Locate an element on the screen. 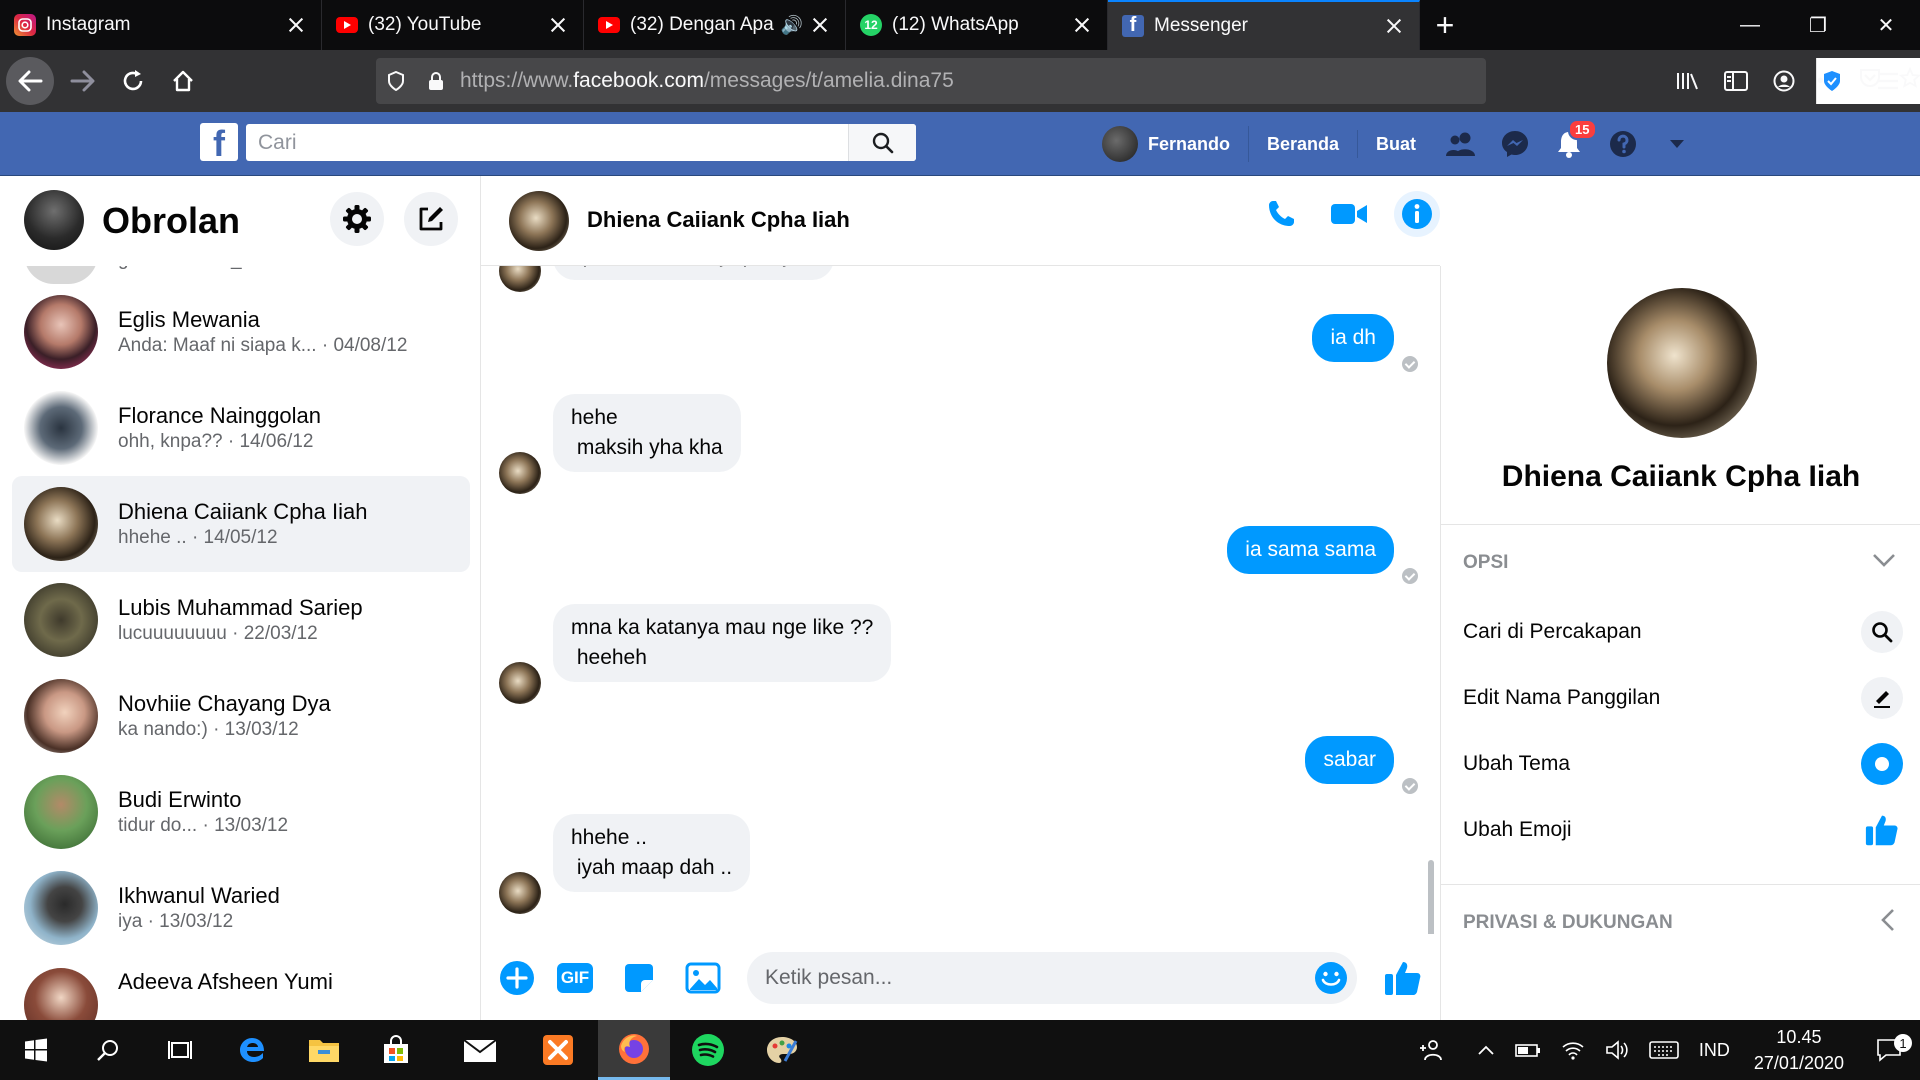 This screenshot has height=1080, width=1920. sidebar-icon is located at coordinates (1736, 81).